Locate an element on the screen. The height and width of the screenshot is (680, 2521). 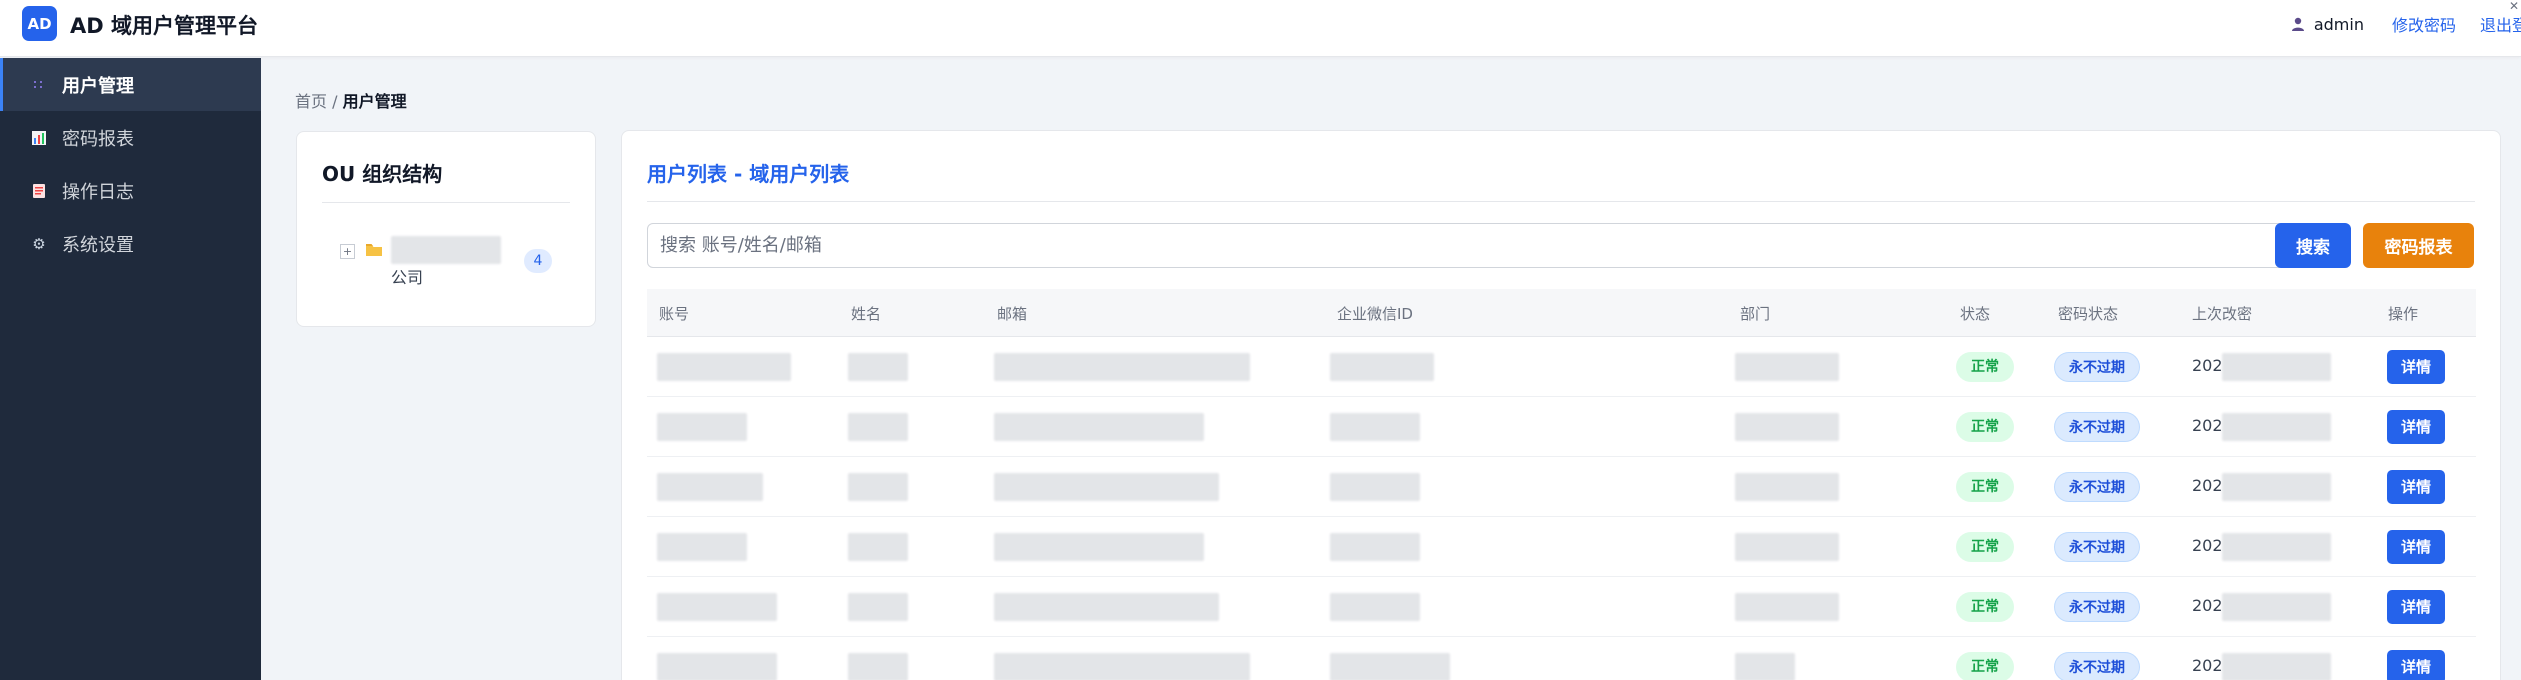
sidebar-item-operation-log: 操作日志 is located at coordinates (130, 190).